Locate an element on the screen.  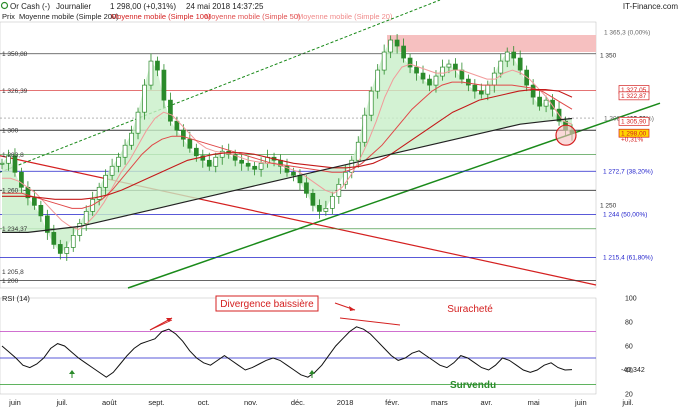
x-axis-label: avr. is located at coordinates (486, 402).